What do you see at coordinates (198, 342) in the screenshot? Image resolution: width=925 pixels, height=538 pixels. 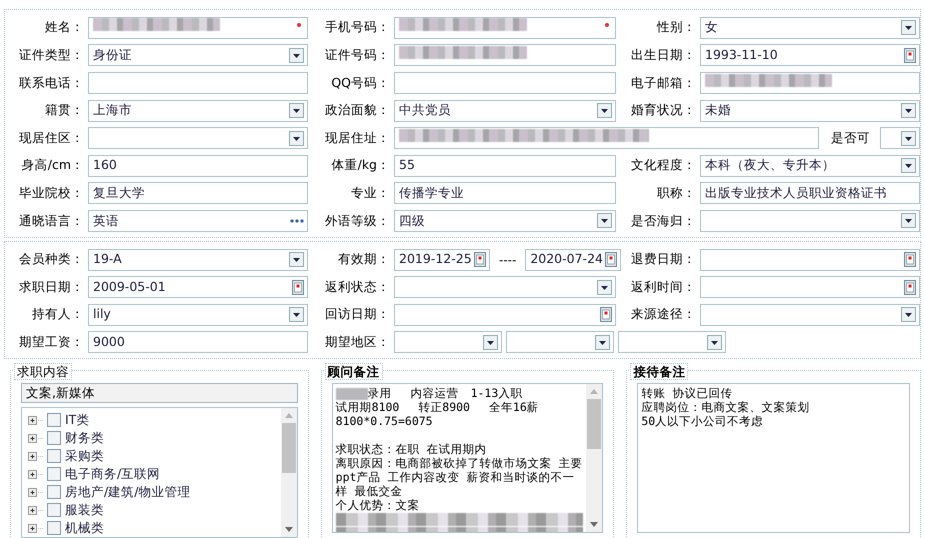 I see `text-field: 9000` at bounding box center [198, 342].